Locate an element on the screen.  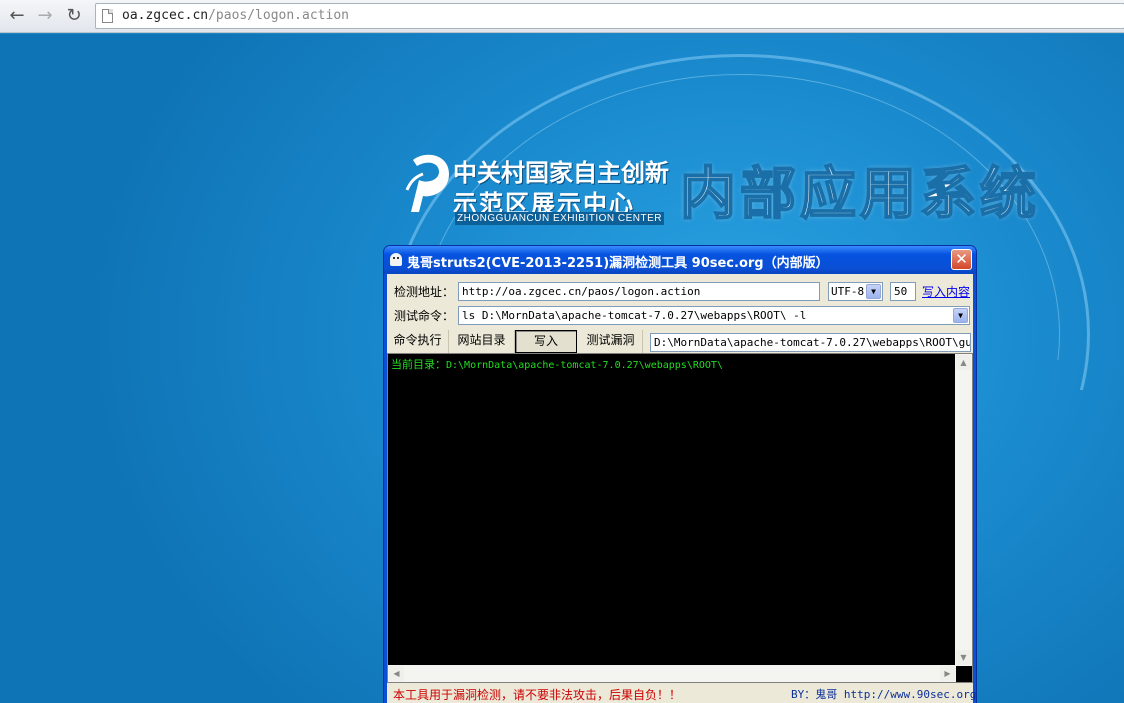
horizontal-scrollbar: ◀ ▶ is located at coordinates (672, 673).